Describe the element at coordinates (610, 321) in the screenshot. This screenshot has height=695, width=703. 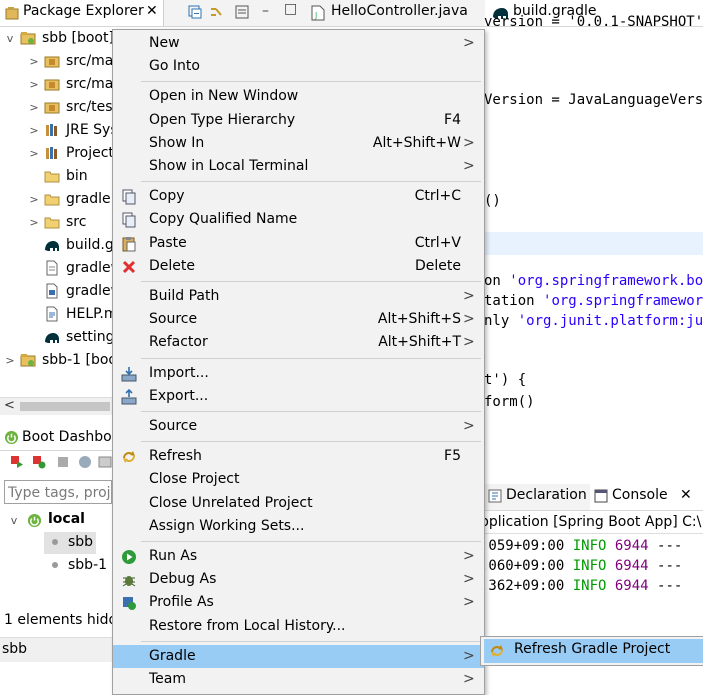
I see `code-string: 'org.junit.platform:junit` at that location.